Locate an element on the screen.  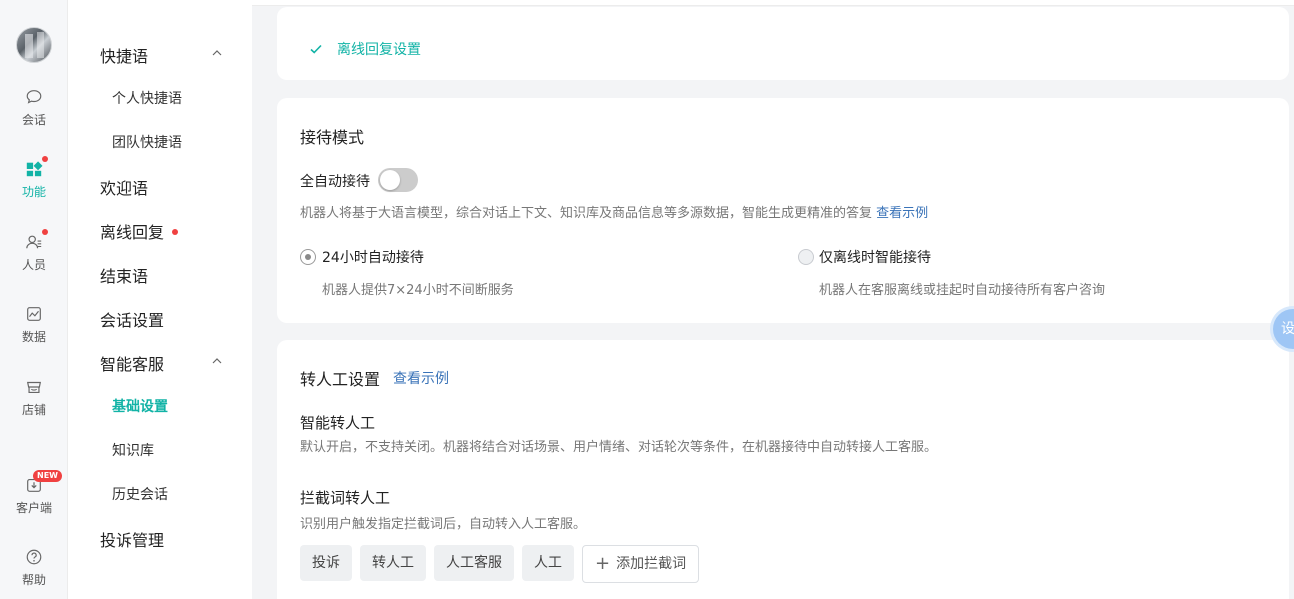
nav-knowledge-base: 知识库 is located at coordinates (182, 450).